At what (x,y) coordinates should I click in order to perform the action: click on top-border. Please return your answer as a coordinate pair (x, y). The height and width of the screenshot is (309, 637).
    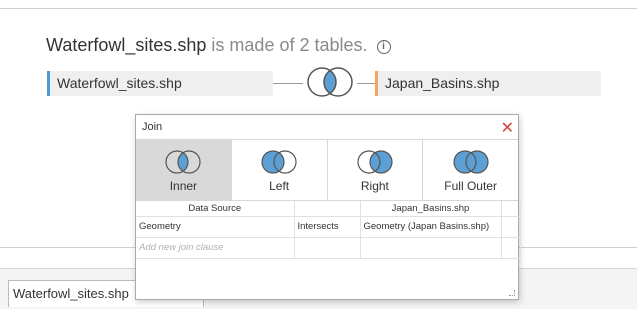
    Looking at the image, I should click on (318, 8).